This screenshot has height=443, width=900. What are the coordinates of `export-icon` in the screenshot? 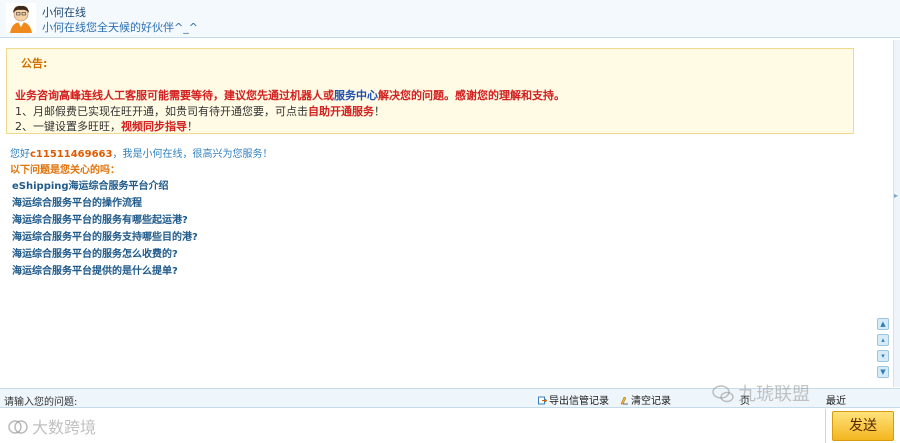 It's located at (542, 400).